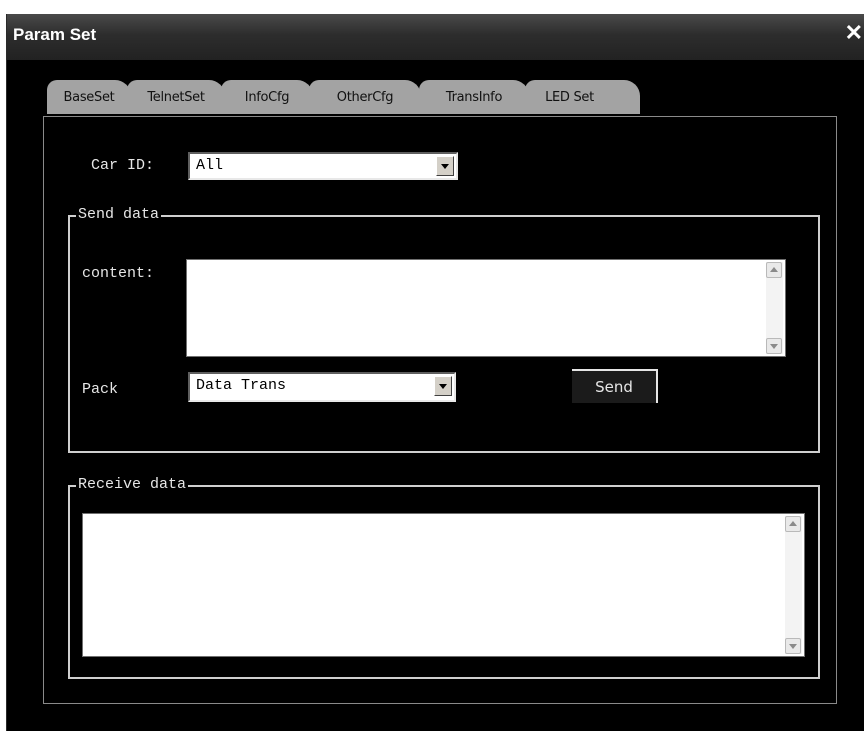 This screenshot has width=864, height=731. I want to click on tab-label: OtherCfg, so click(365, 97).